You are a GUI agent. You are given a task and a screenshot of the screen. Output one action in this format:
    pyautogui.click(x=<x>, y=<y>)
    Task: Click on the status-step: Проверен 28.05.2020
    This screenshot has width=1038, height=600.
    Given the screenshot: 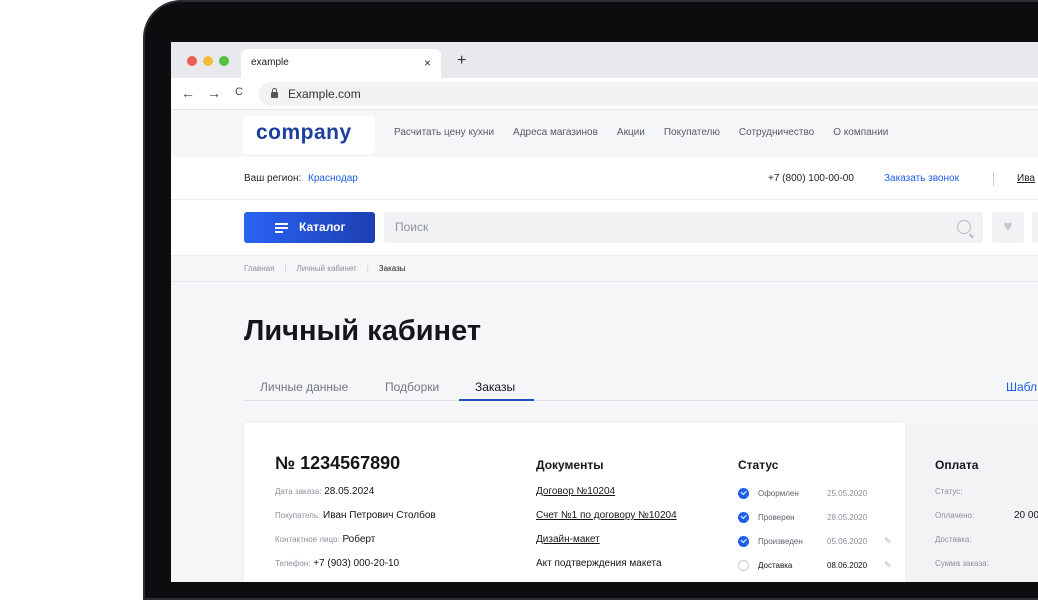 What is the action you would take?
    pyautogui.click(x=818, y=518)
    